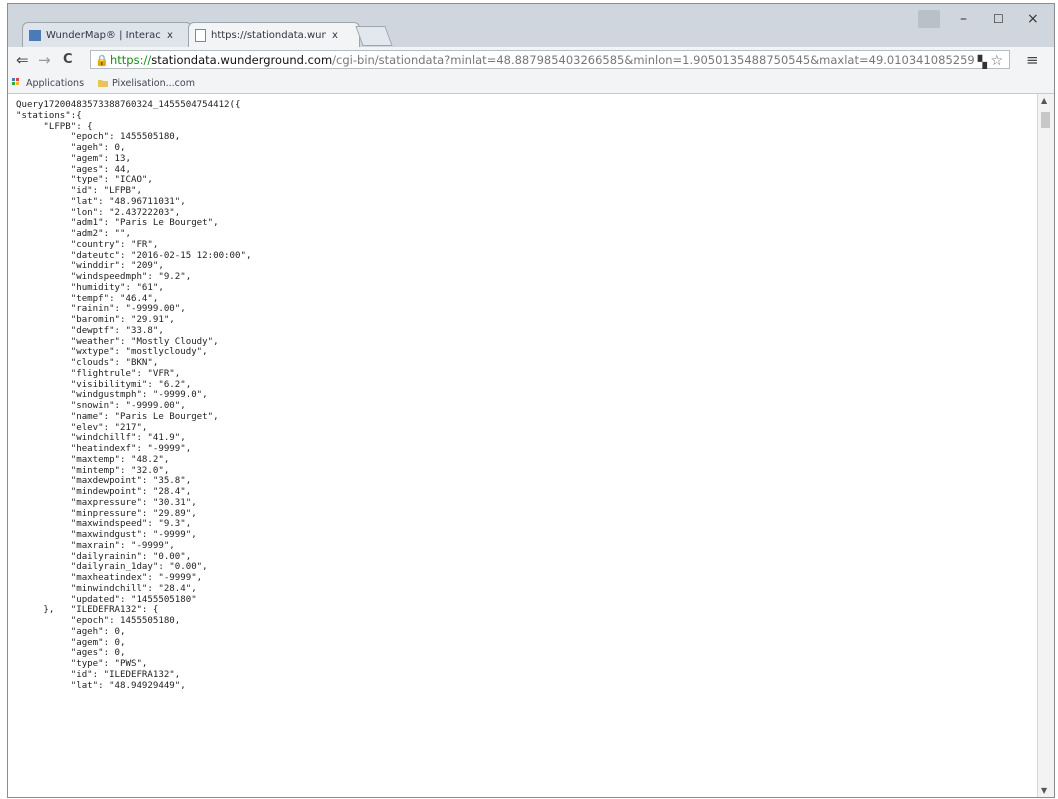 Image resolution: width=1058 pixels, height=799 pixels. Describe the element at coordinates (200, 35) in the screenshot. I see `document-favicon-icon` at that location.